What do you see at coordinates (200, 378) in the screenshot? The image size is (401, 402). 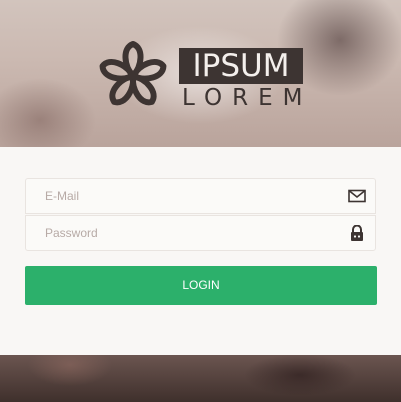 I see `footer-background-image` at bounding box center [200, 378].